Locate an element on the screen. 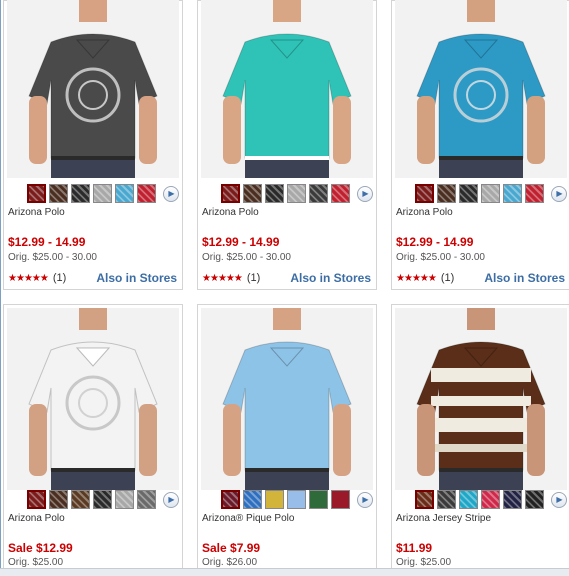 The image size is (569, 576). page-edge is located at coordinates (0, 287).